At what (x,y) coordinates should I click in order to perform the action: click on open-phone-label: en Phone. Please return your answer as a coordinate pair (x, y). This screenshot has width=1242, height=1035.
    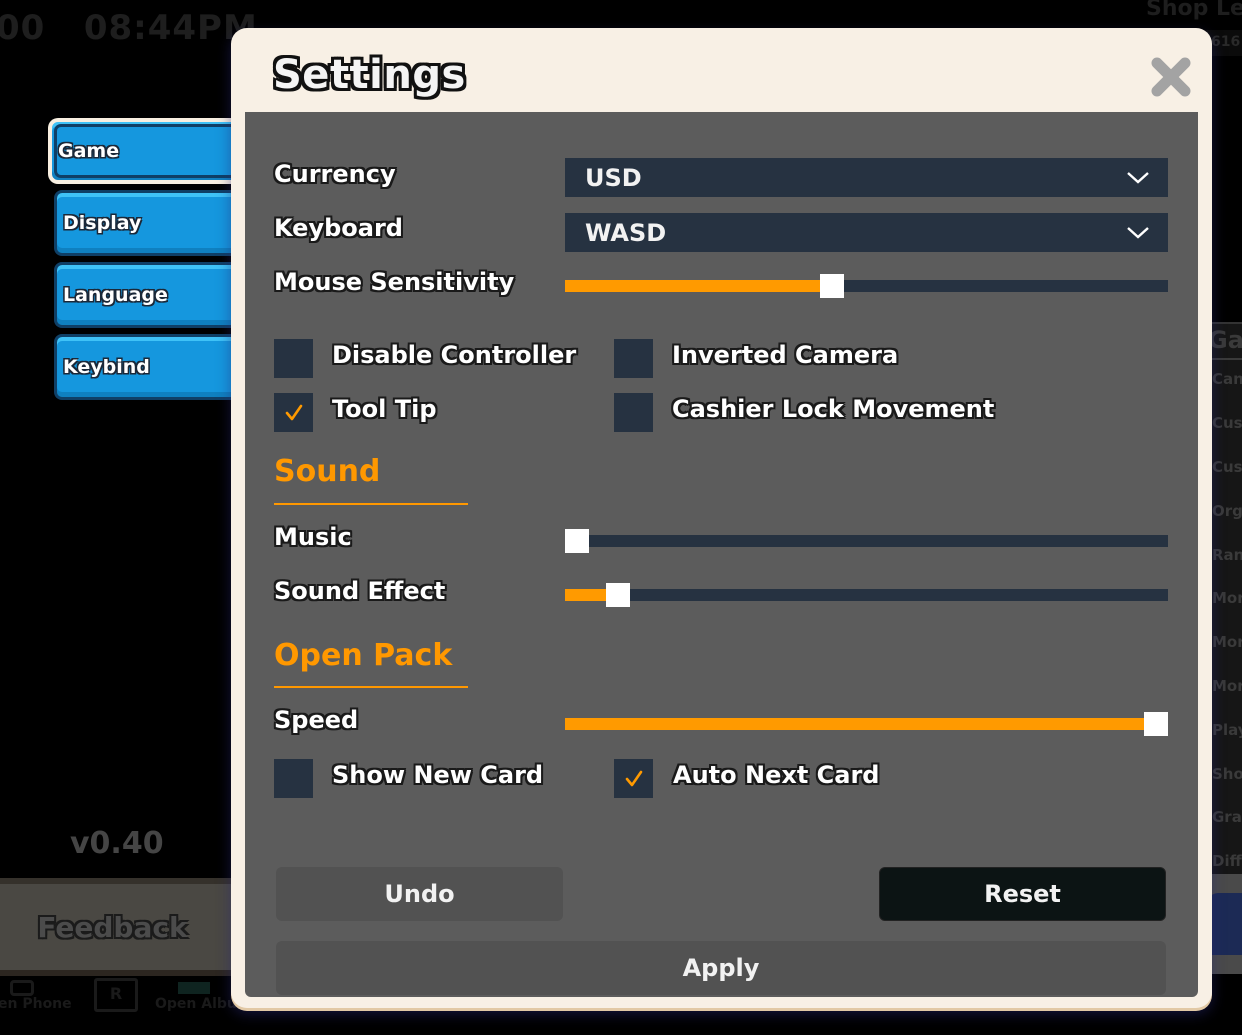
    Looking at the image, I should click on (36, 1004).